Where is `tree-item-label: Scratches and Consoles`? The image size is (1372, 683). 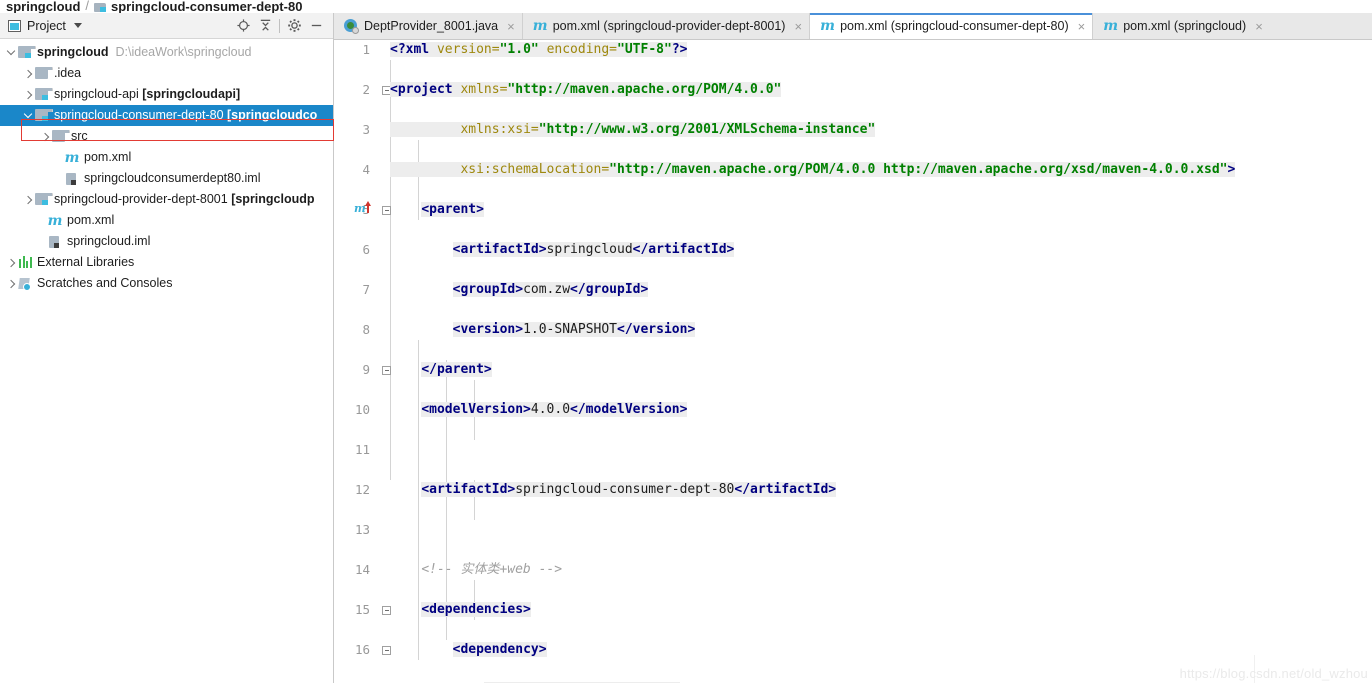 tree-item-label: Scratches and Consoles is located at coordinates (105, 283).